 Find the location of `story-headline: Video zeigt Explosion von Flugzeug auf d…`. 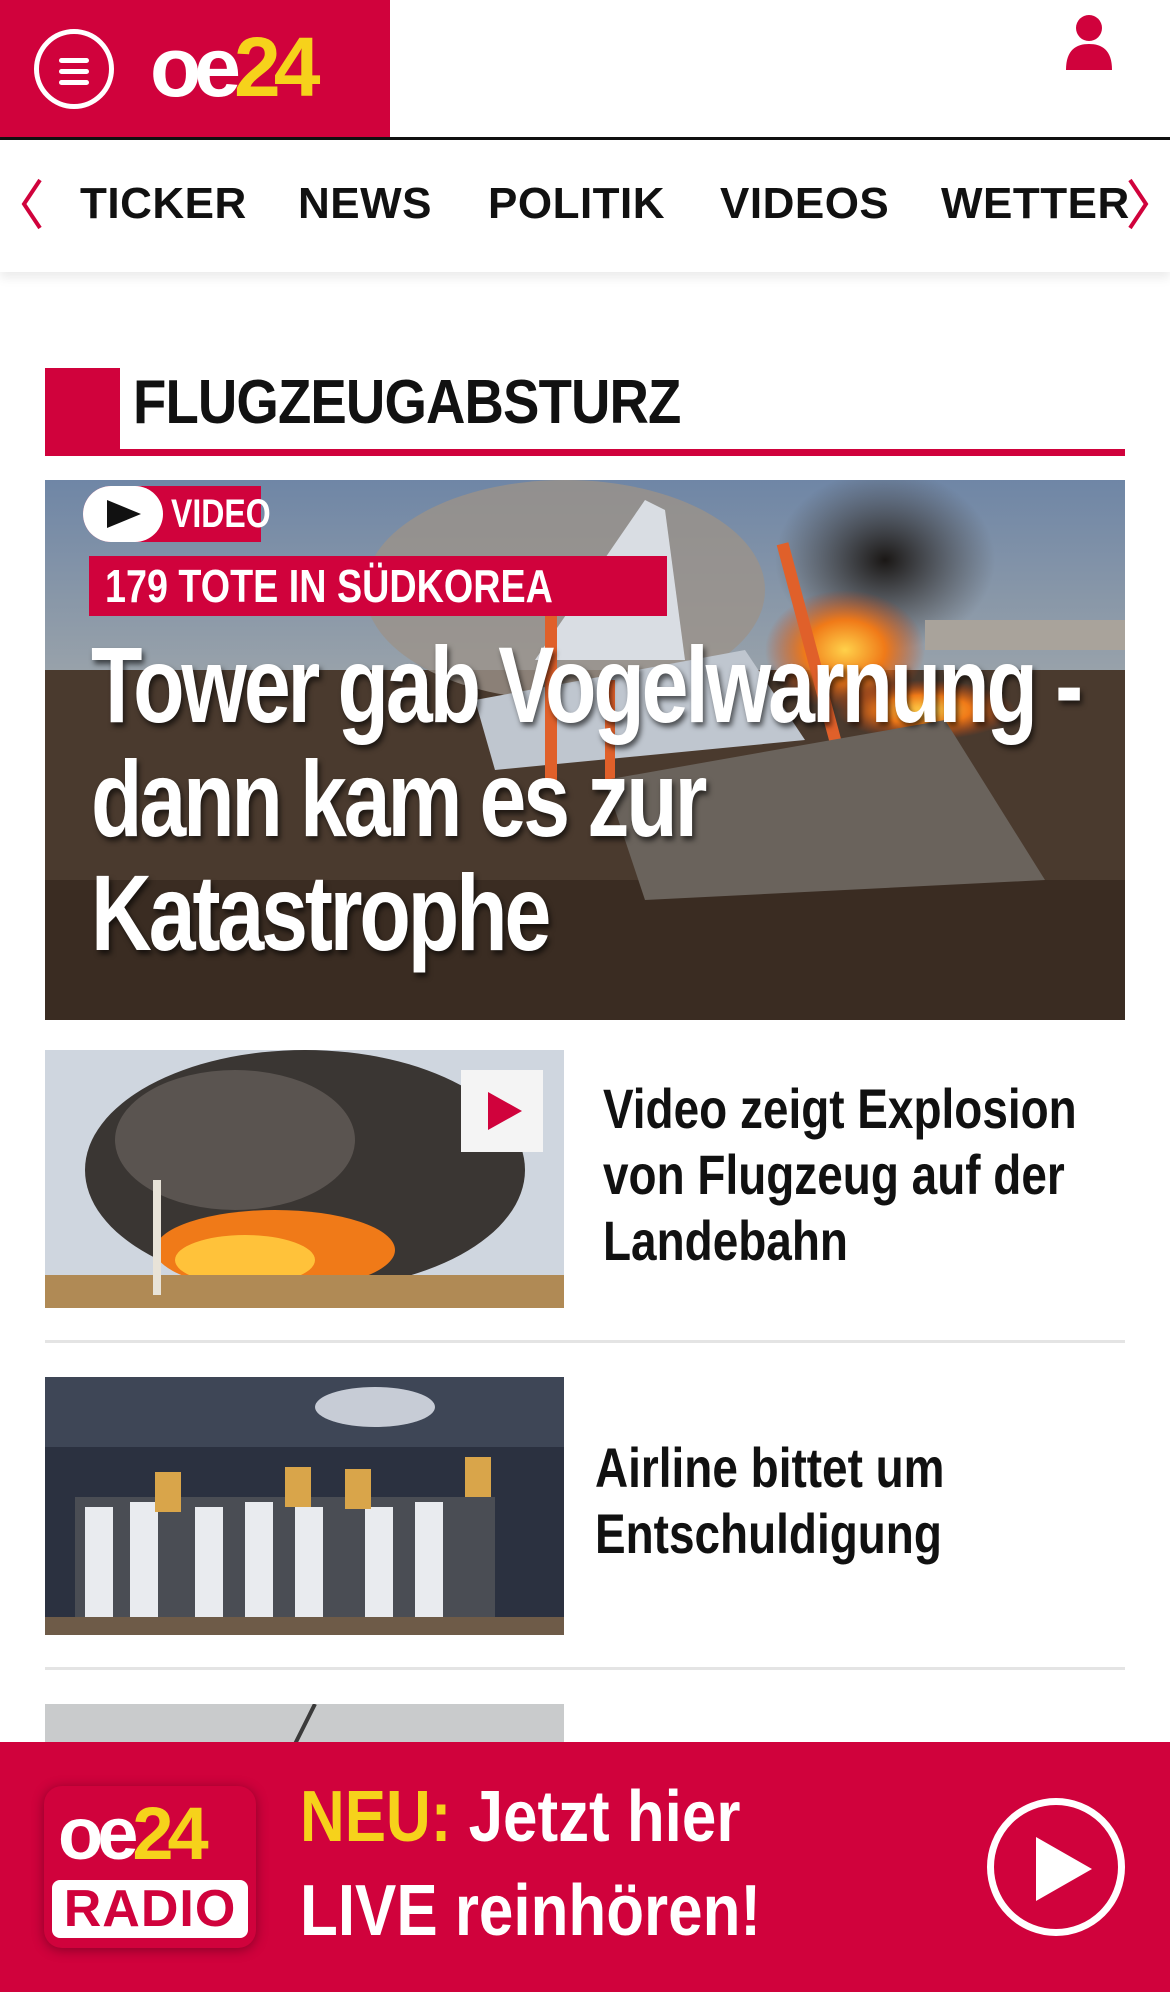

story-headline: Video zeigt Explosion von Flugzeug auf d… is located at coordinates (865, 1175).